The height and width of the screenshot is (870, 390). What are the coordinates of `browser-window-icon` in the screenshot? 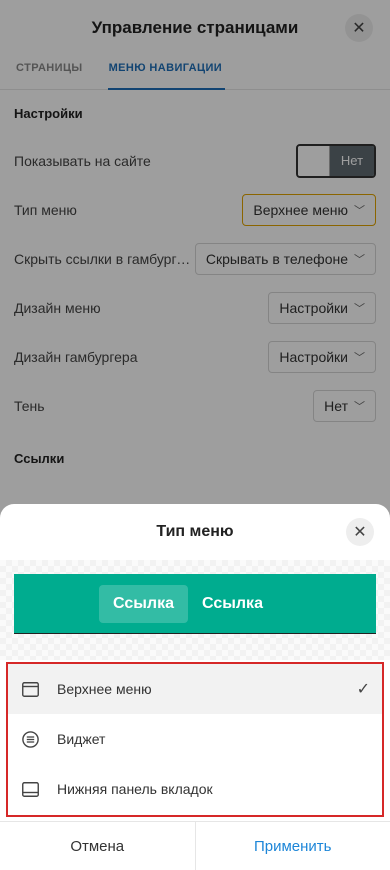 It's located at (30, 689).